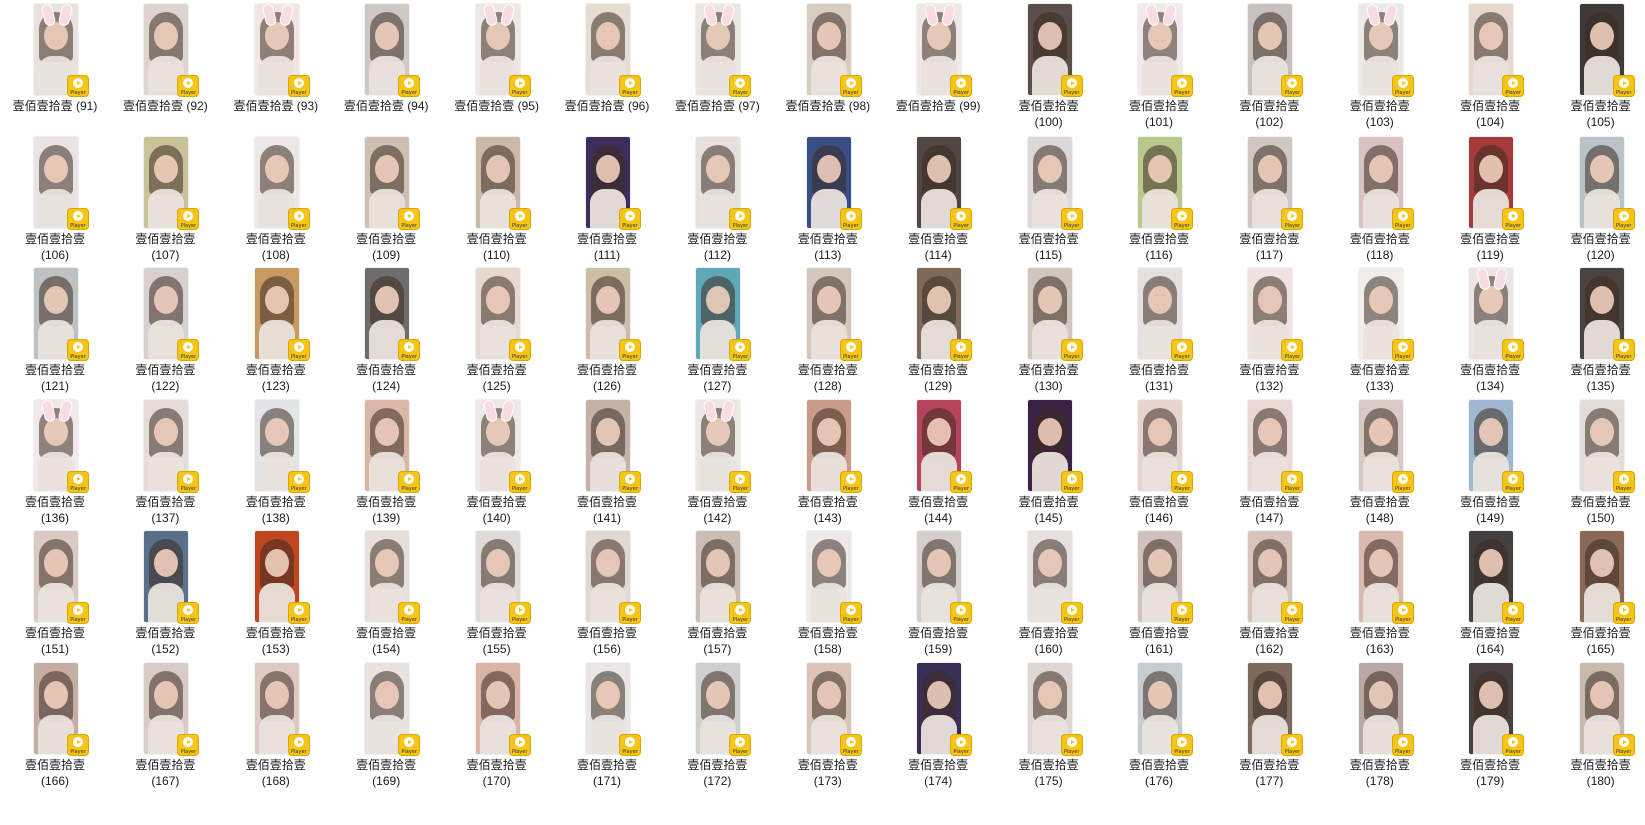 The height and width of the screenshot is (825, 1645). Describe the element at coordinates (1590, 510) in the screenshot. I see `file-name-label: 壹佰壹拾壹 (150)` at that location.